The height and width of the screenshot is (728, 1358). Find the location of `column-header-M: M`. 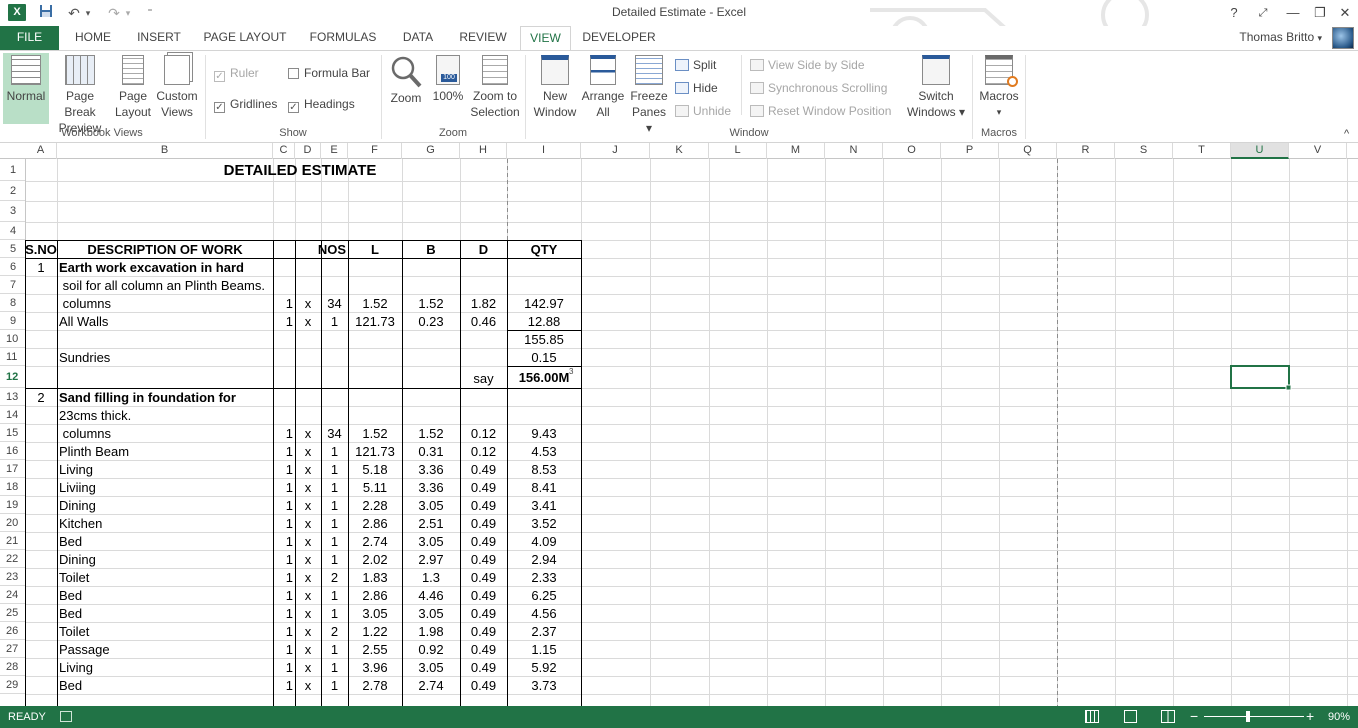

column-header-M: M is located at coordinates (796, 151).